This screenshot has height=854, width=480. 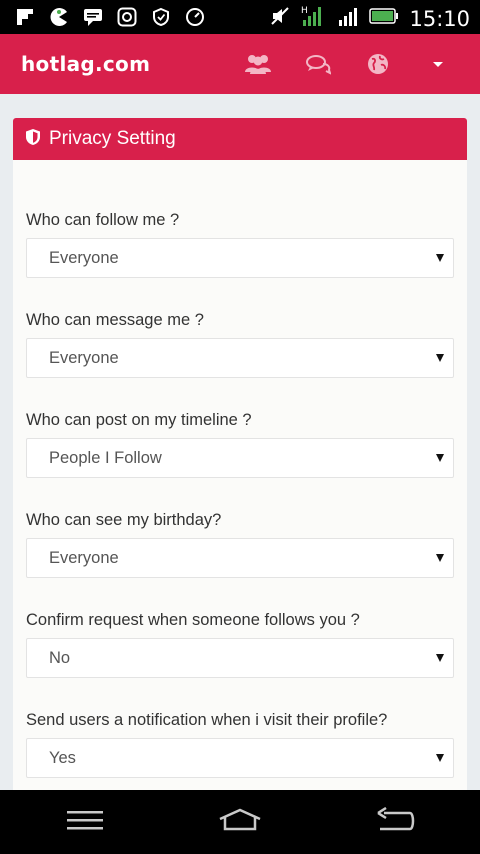 I want to click on home-icon, so click(x=240, y=822).